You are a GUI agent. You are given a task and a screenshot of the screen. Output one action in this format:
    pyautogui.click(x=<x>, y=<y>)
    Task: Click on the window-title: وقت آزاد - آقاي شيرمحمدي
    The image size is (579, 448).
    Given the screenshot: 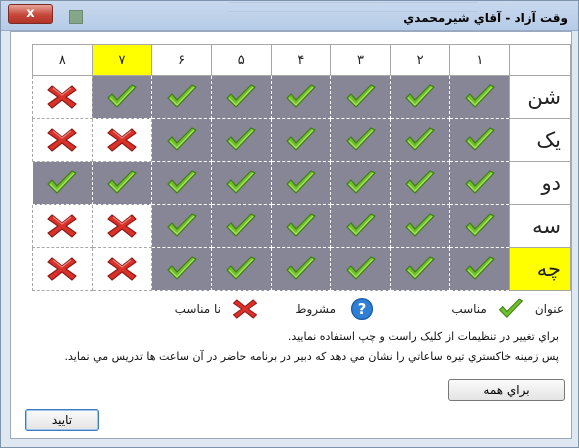 What is the action you would take?
    pyautogui.click(x=485, y=18)
    